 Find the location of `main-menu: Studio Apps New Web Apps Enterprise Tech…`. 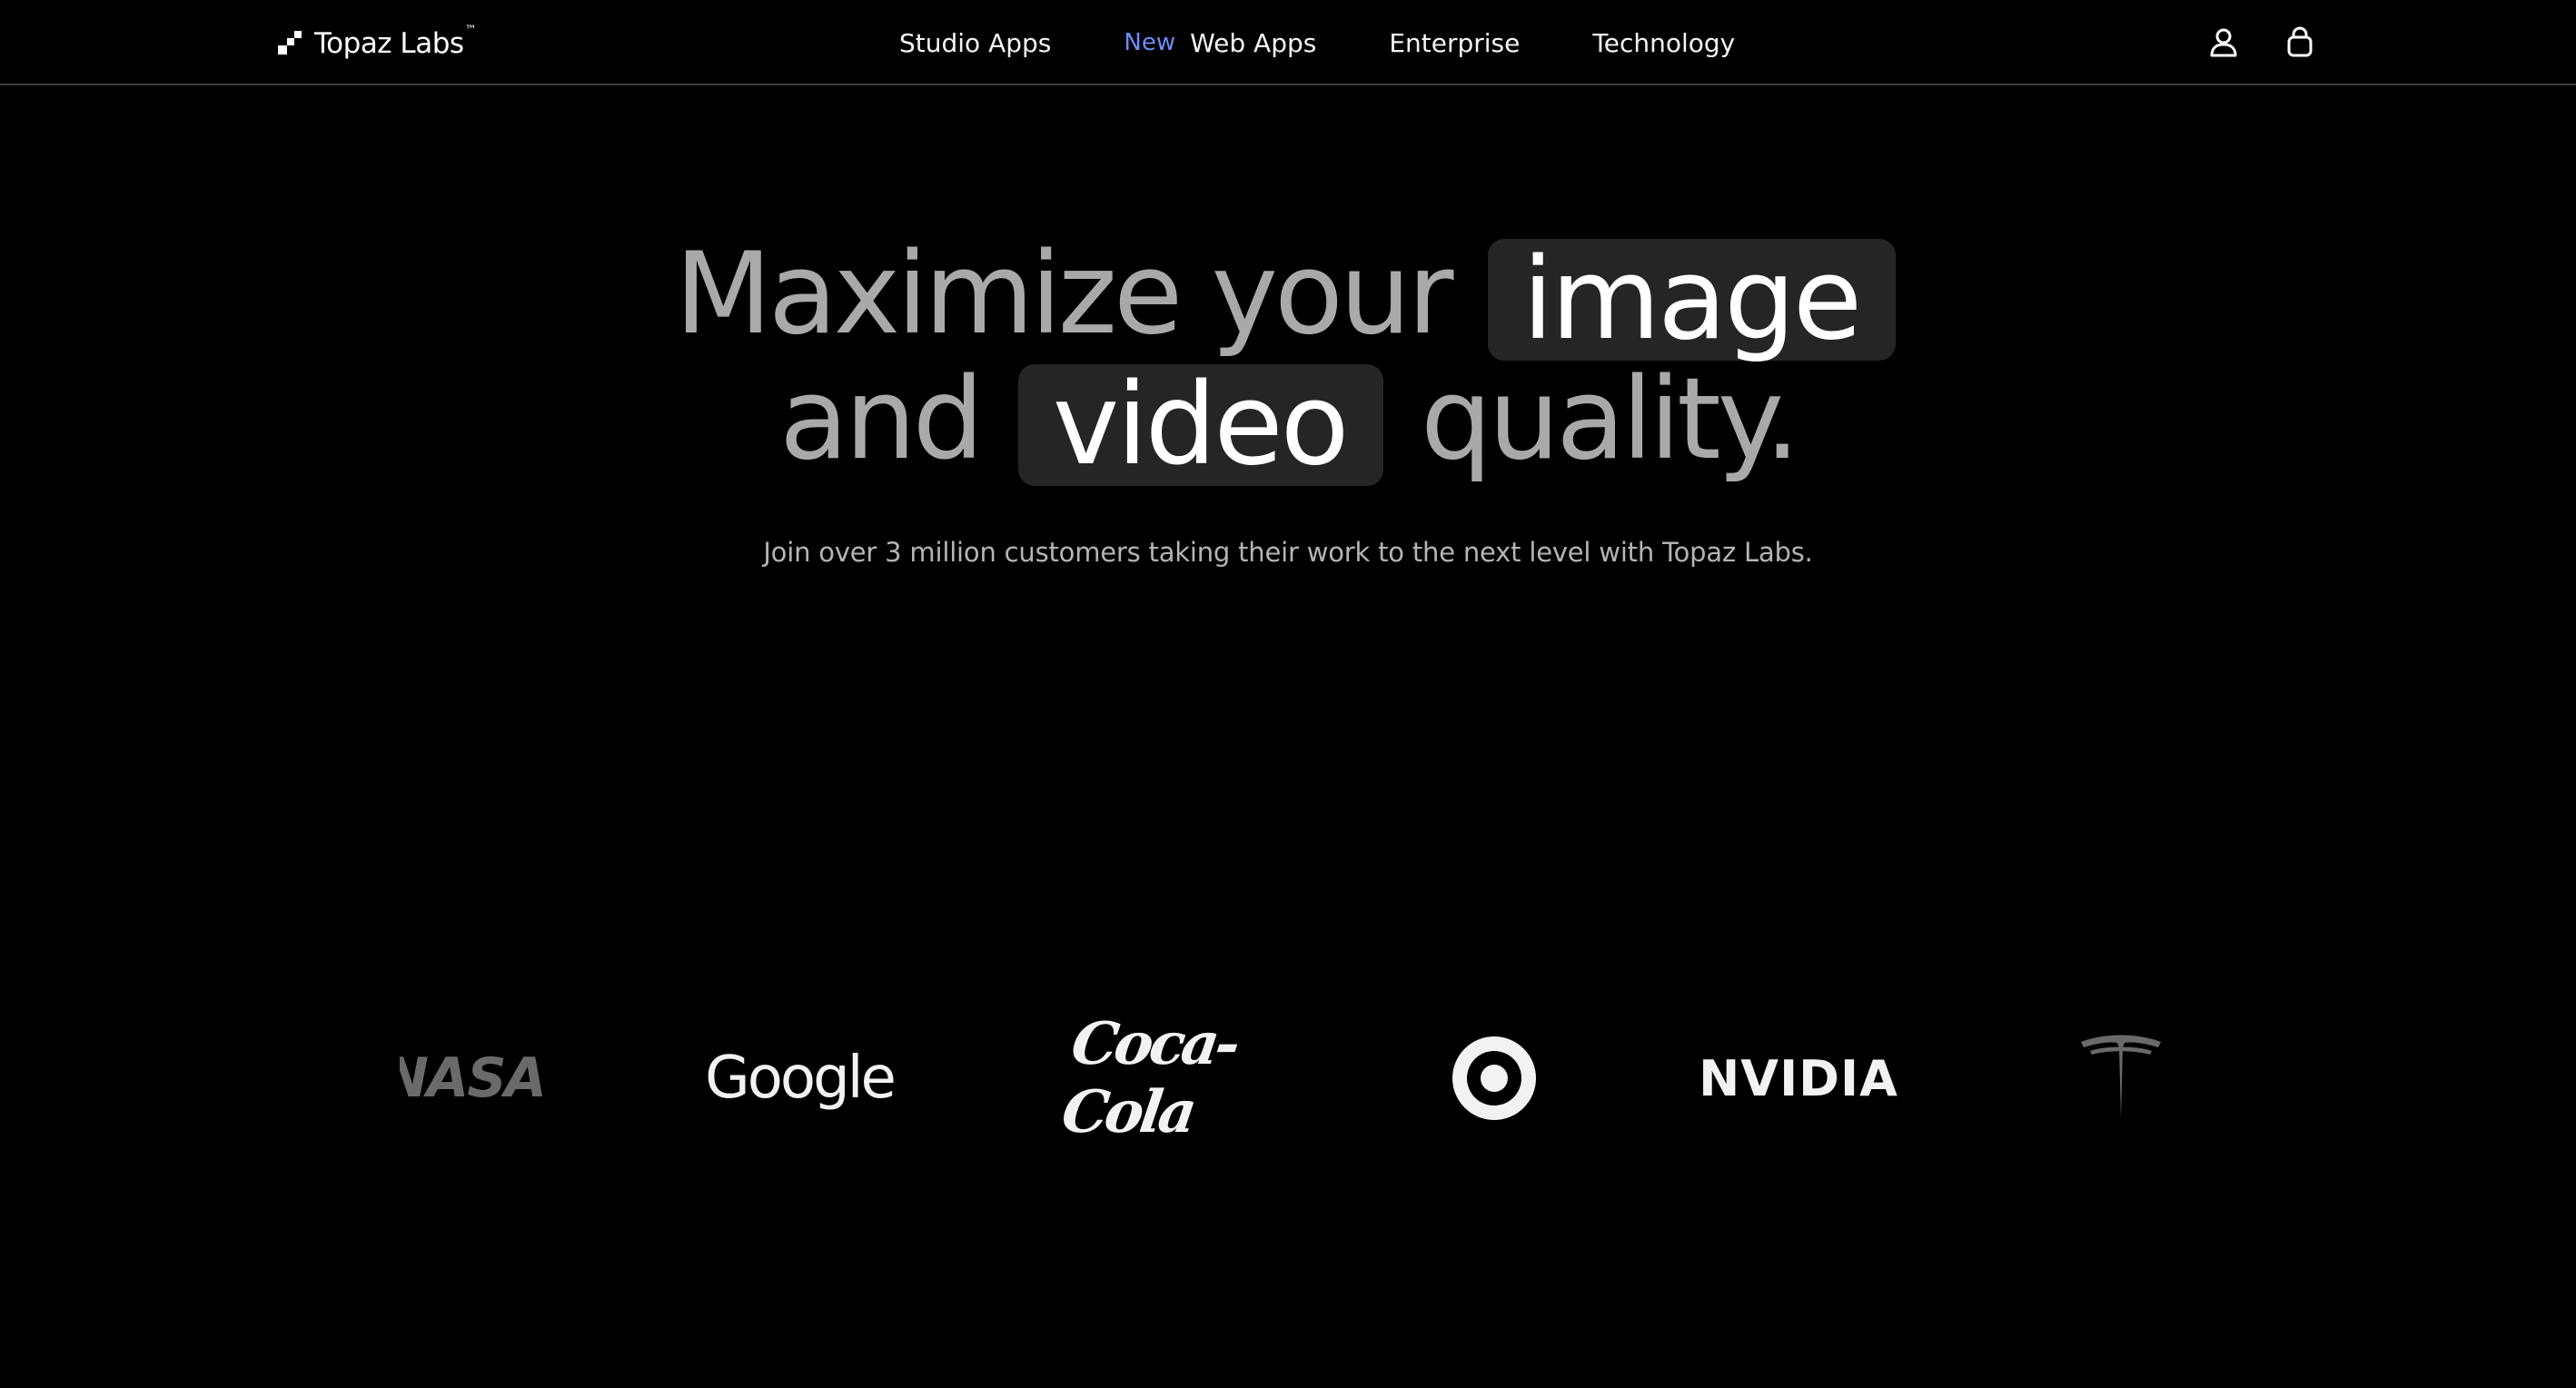

main-menu: Studio Apps New Web Apps Enterprise Tech… is located at coordinates (1317, 43).